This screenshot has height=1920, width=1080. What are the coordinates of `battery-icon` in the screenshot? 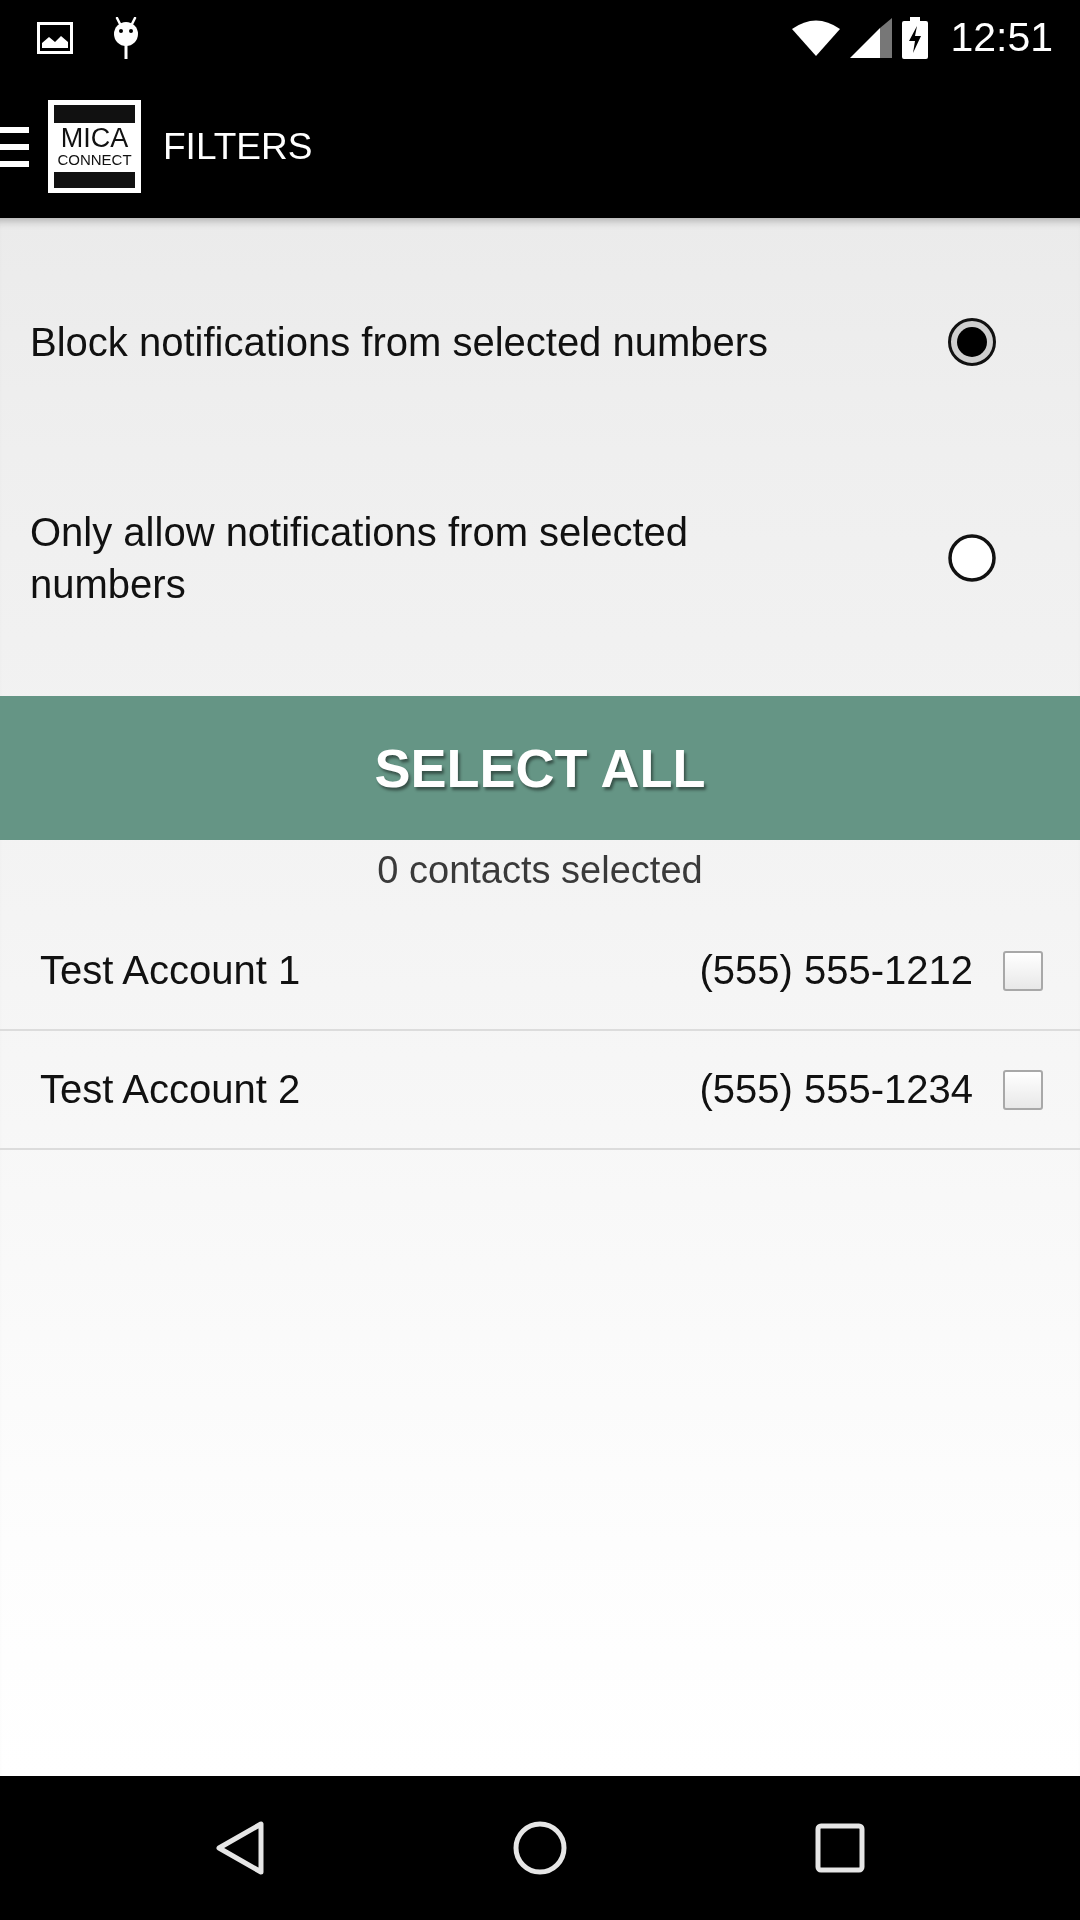 It's located at (915, 37).